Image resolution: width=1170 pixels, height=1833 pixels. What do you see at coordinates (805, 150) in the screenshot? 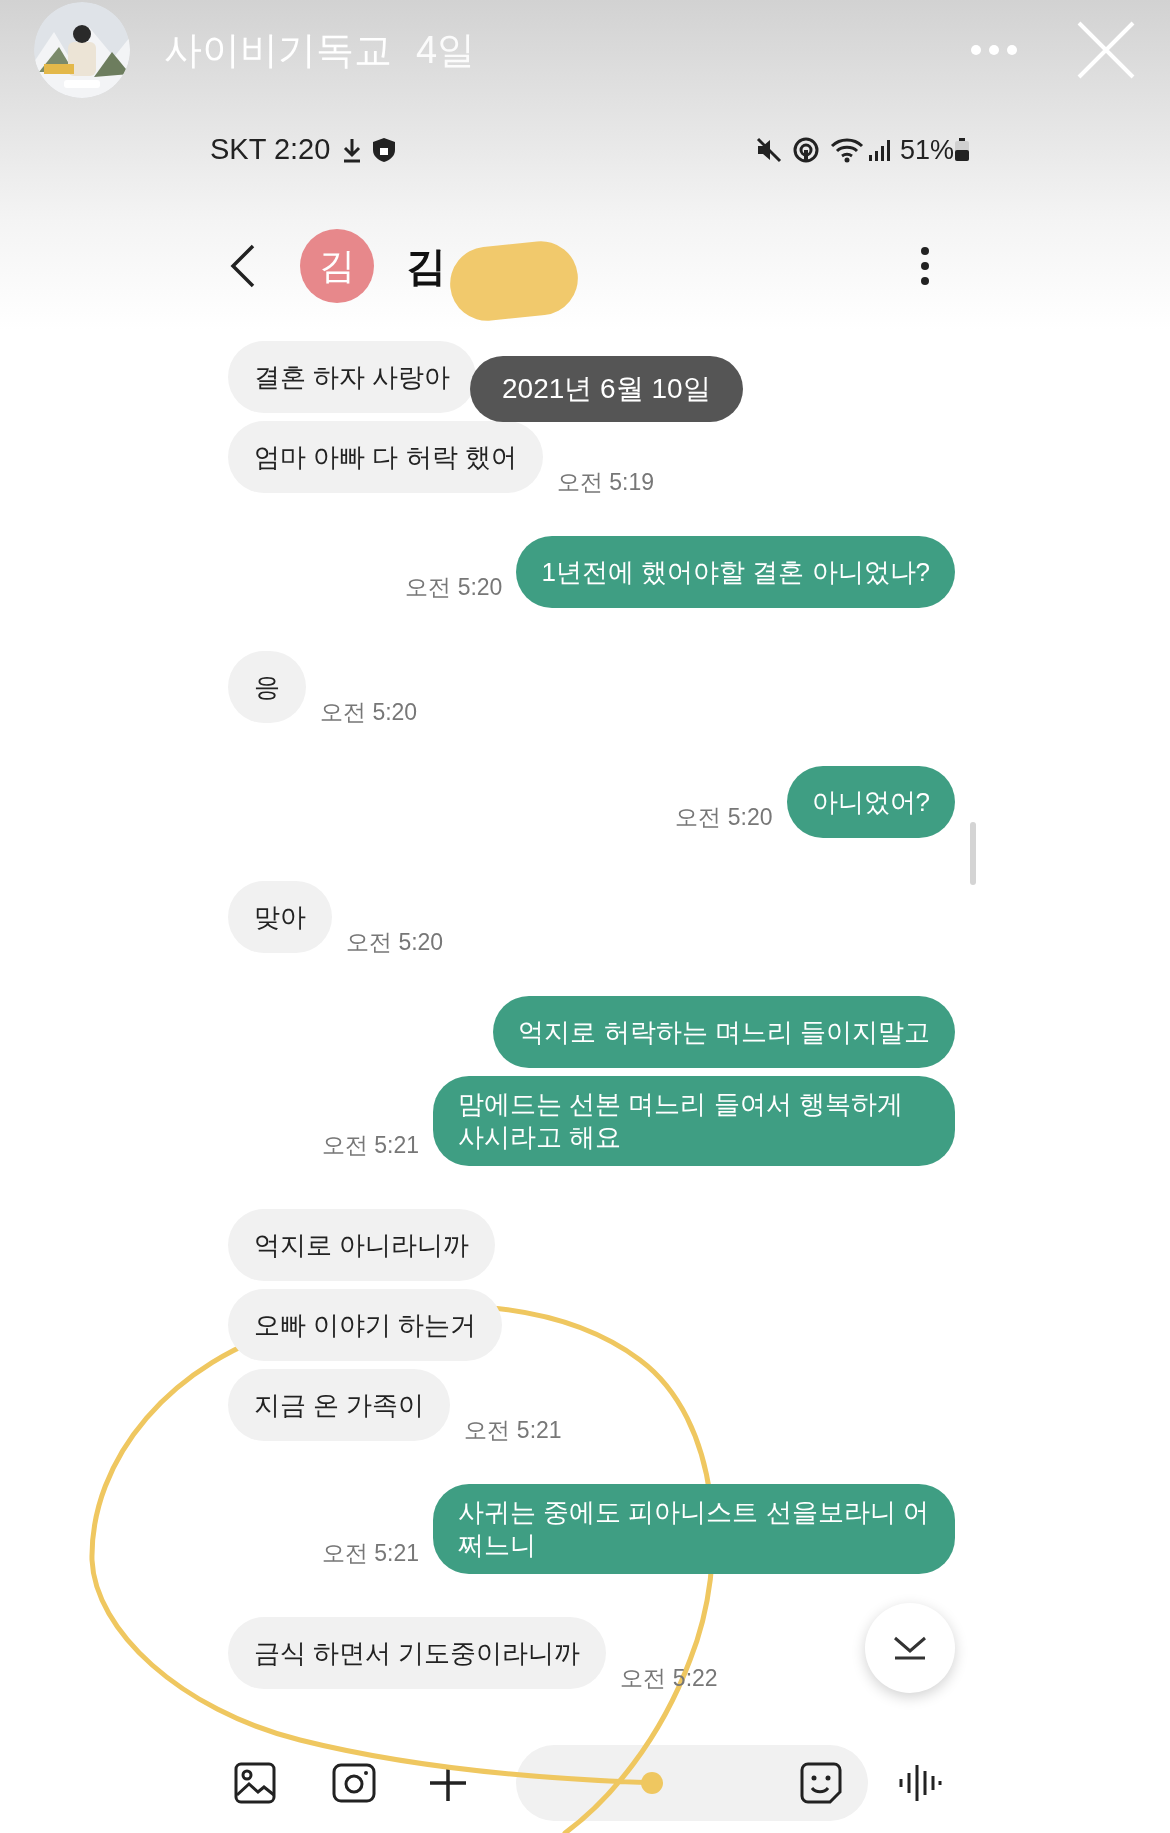
I see `hotspot-icon` at bounding box center [805, 150].